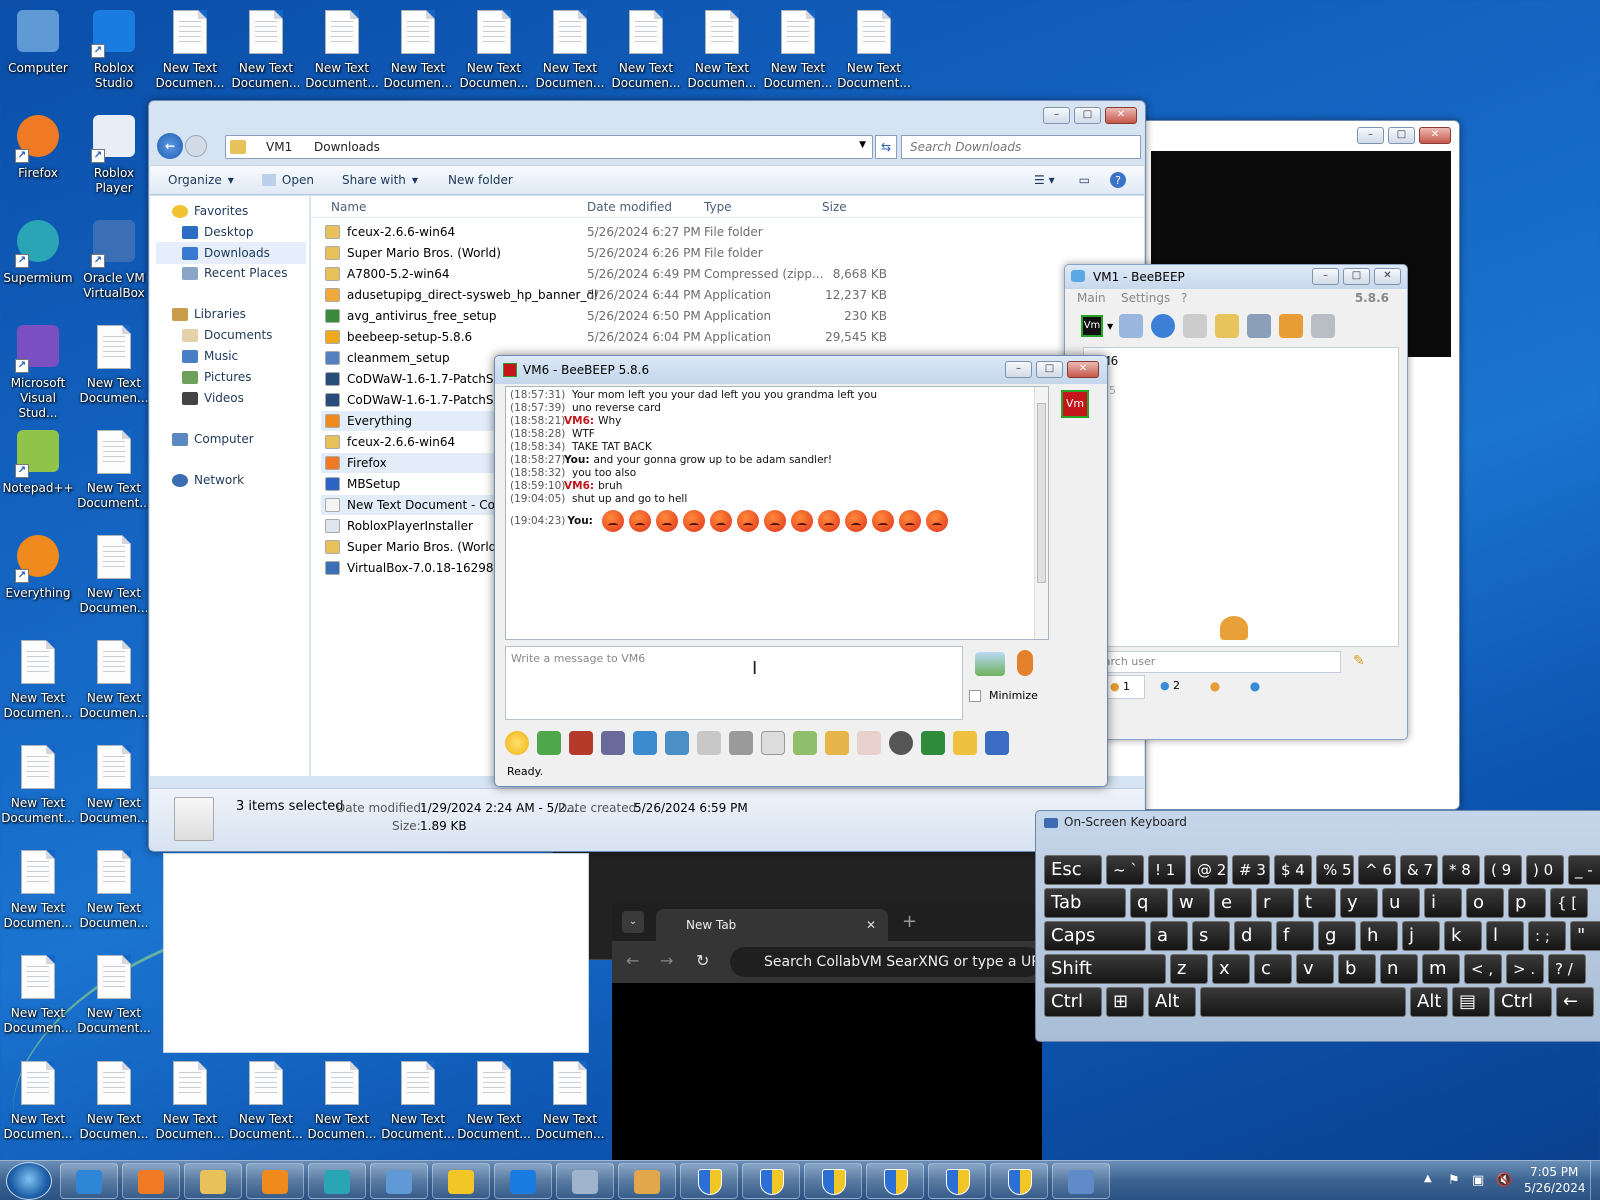  I want to click on forward-icon: →, so click(666, 960).